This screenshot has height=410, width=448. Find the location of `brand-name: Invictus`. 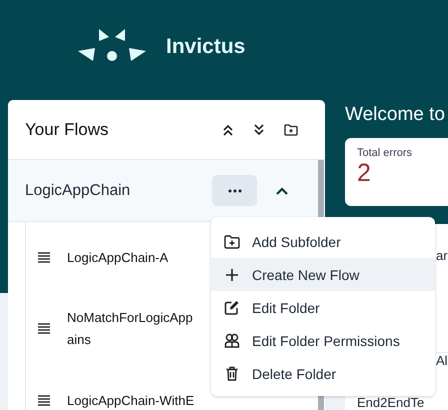

brand-name: Invictus is located at coordinates (206, 47).